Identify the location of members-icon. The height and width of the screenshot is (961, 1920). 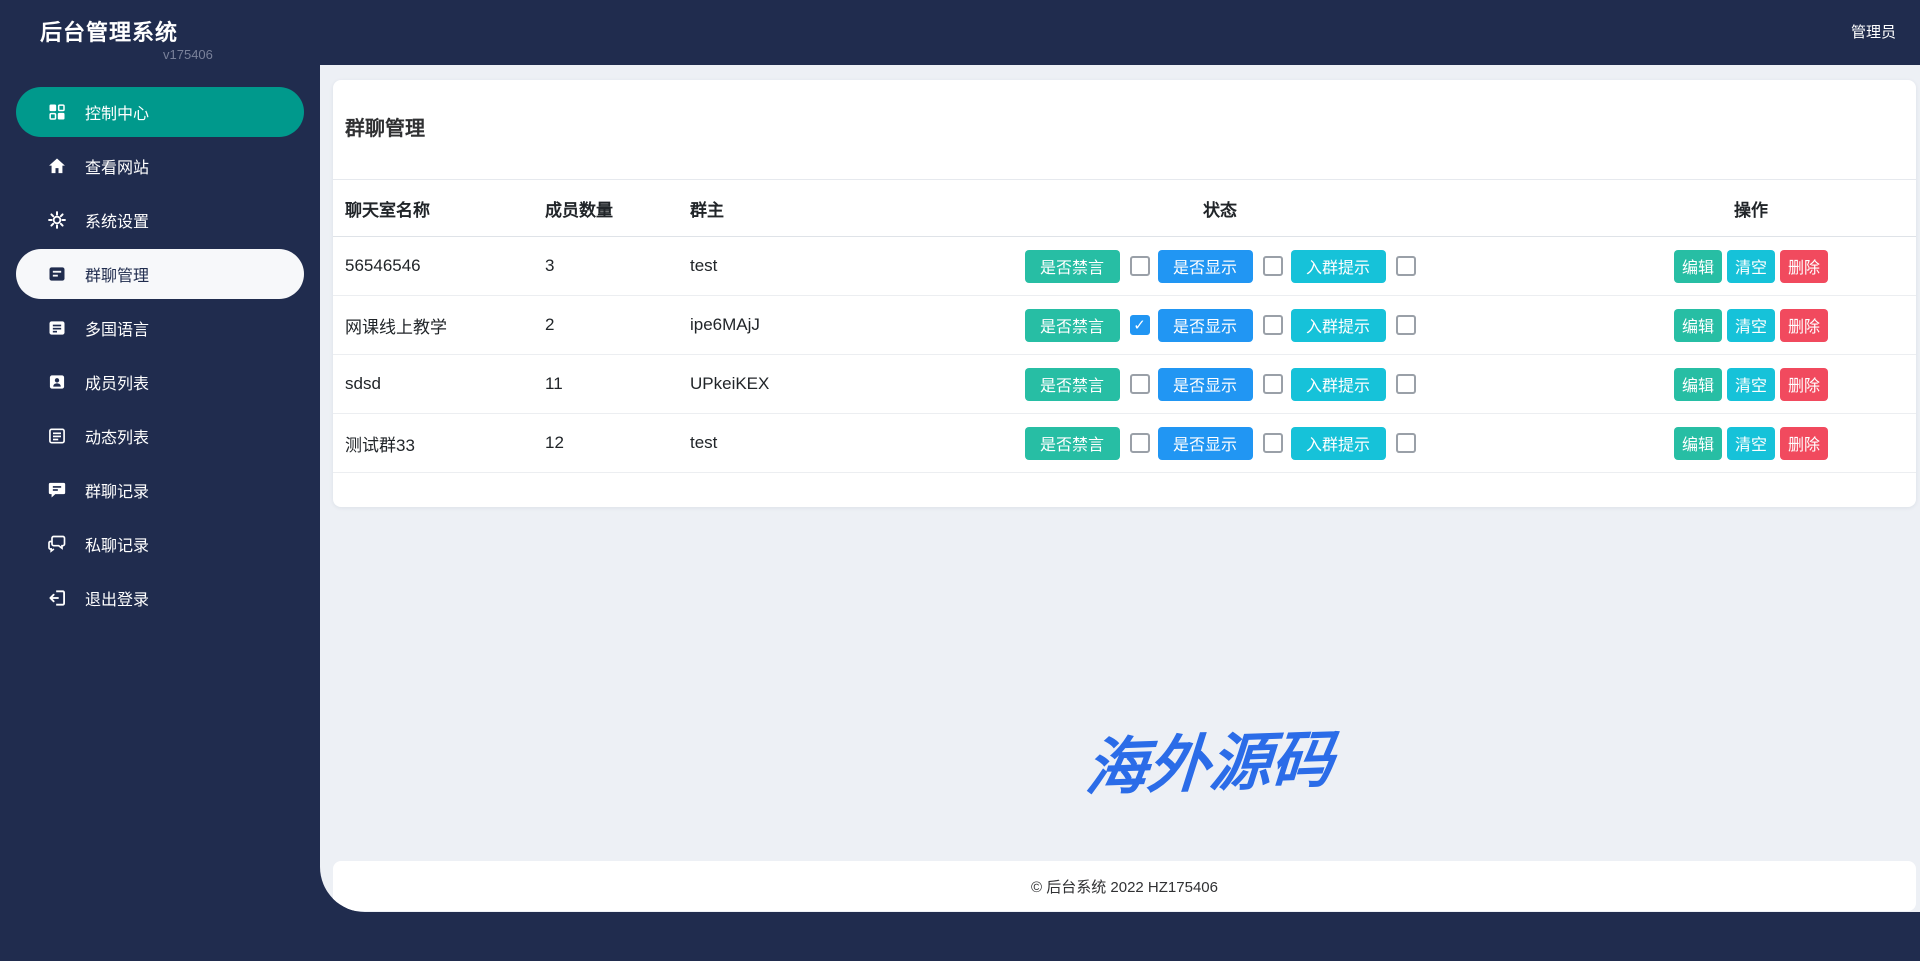
(57, 382).